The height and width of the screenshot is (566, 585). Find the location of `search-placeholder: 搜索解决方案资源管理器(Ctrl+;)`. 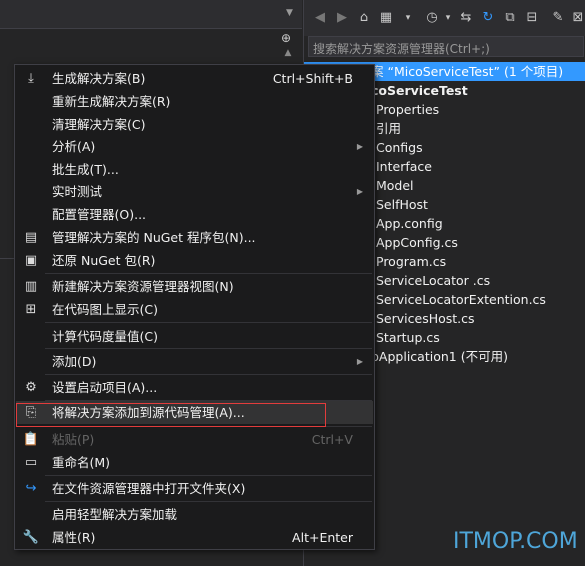

search-placeholder: 搜索解决方案资源管理器(Ctrl+;) is located at coordinates (401, 49).